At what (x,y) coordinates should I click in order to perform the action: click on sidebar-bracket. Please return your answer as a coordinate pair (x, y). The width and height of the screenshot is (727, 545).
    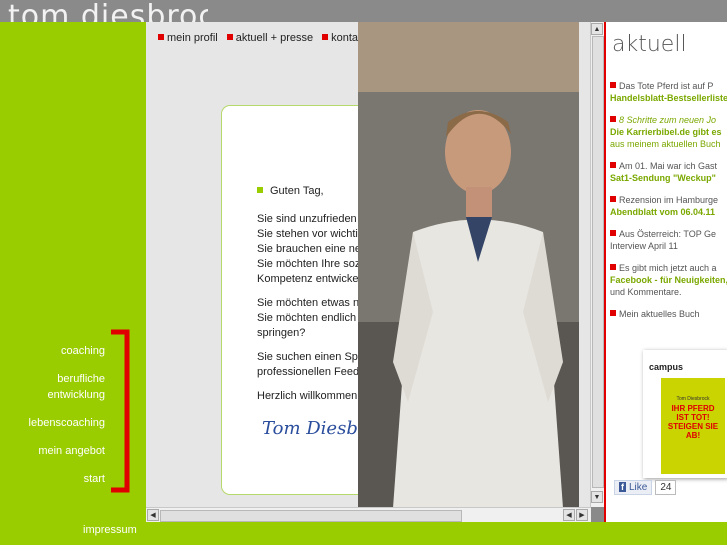
    Looking at the image, I should click on (120, 411).